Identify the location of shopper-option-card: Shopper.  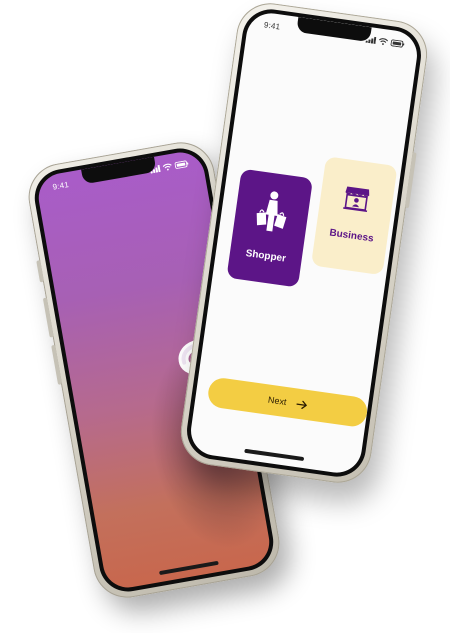
(270, 228).